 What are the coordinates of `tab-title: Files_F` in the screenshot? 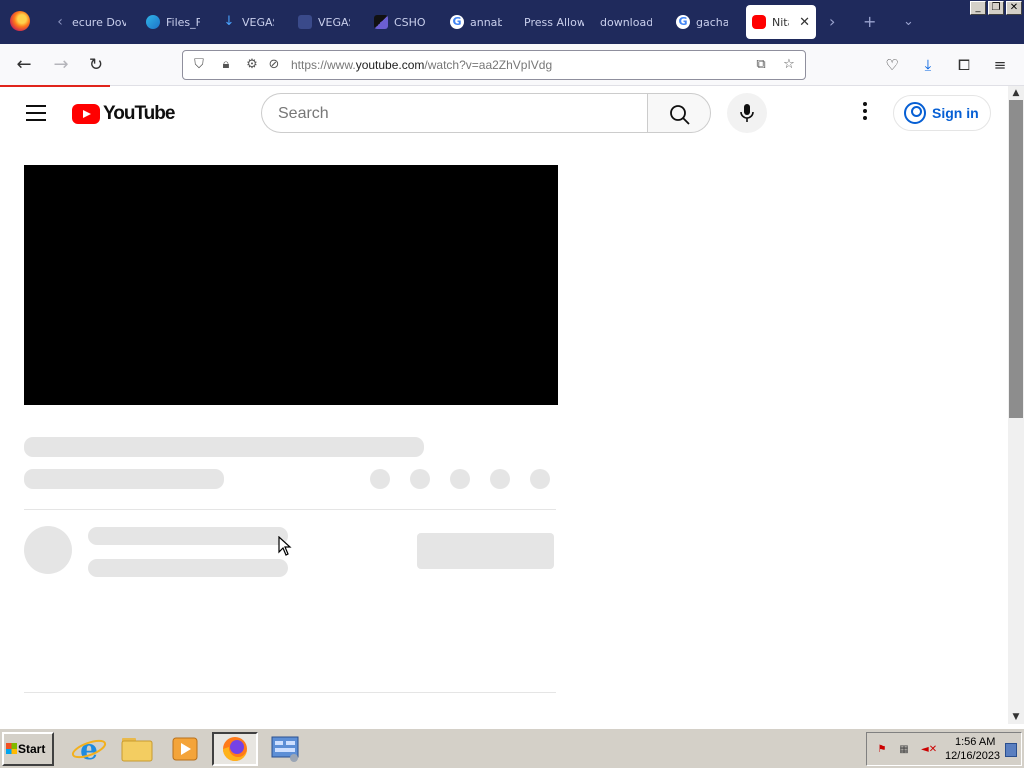 It's located at (183, 22).